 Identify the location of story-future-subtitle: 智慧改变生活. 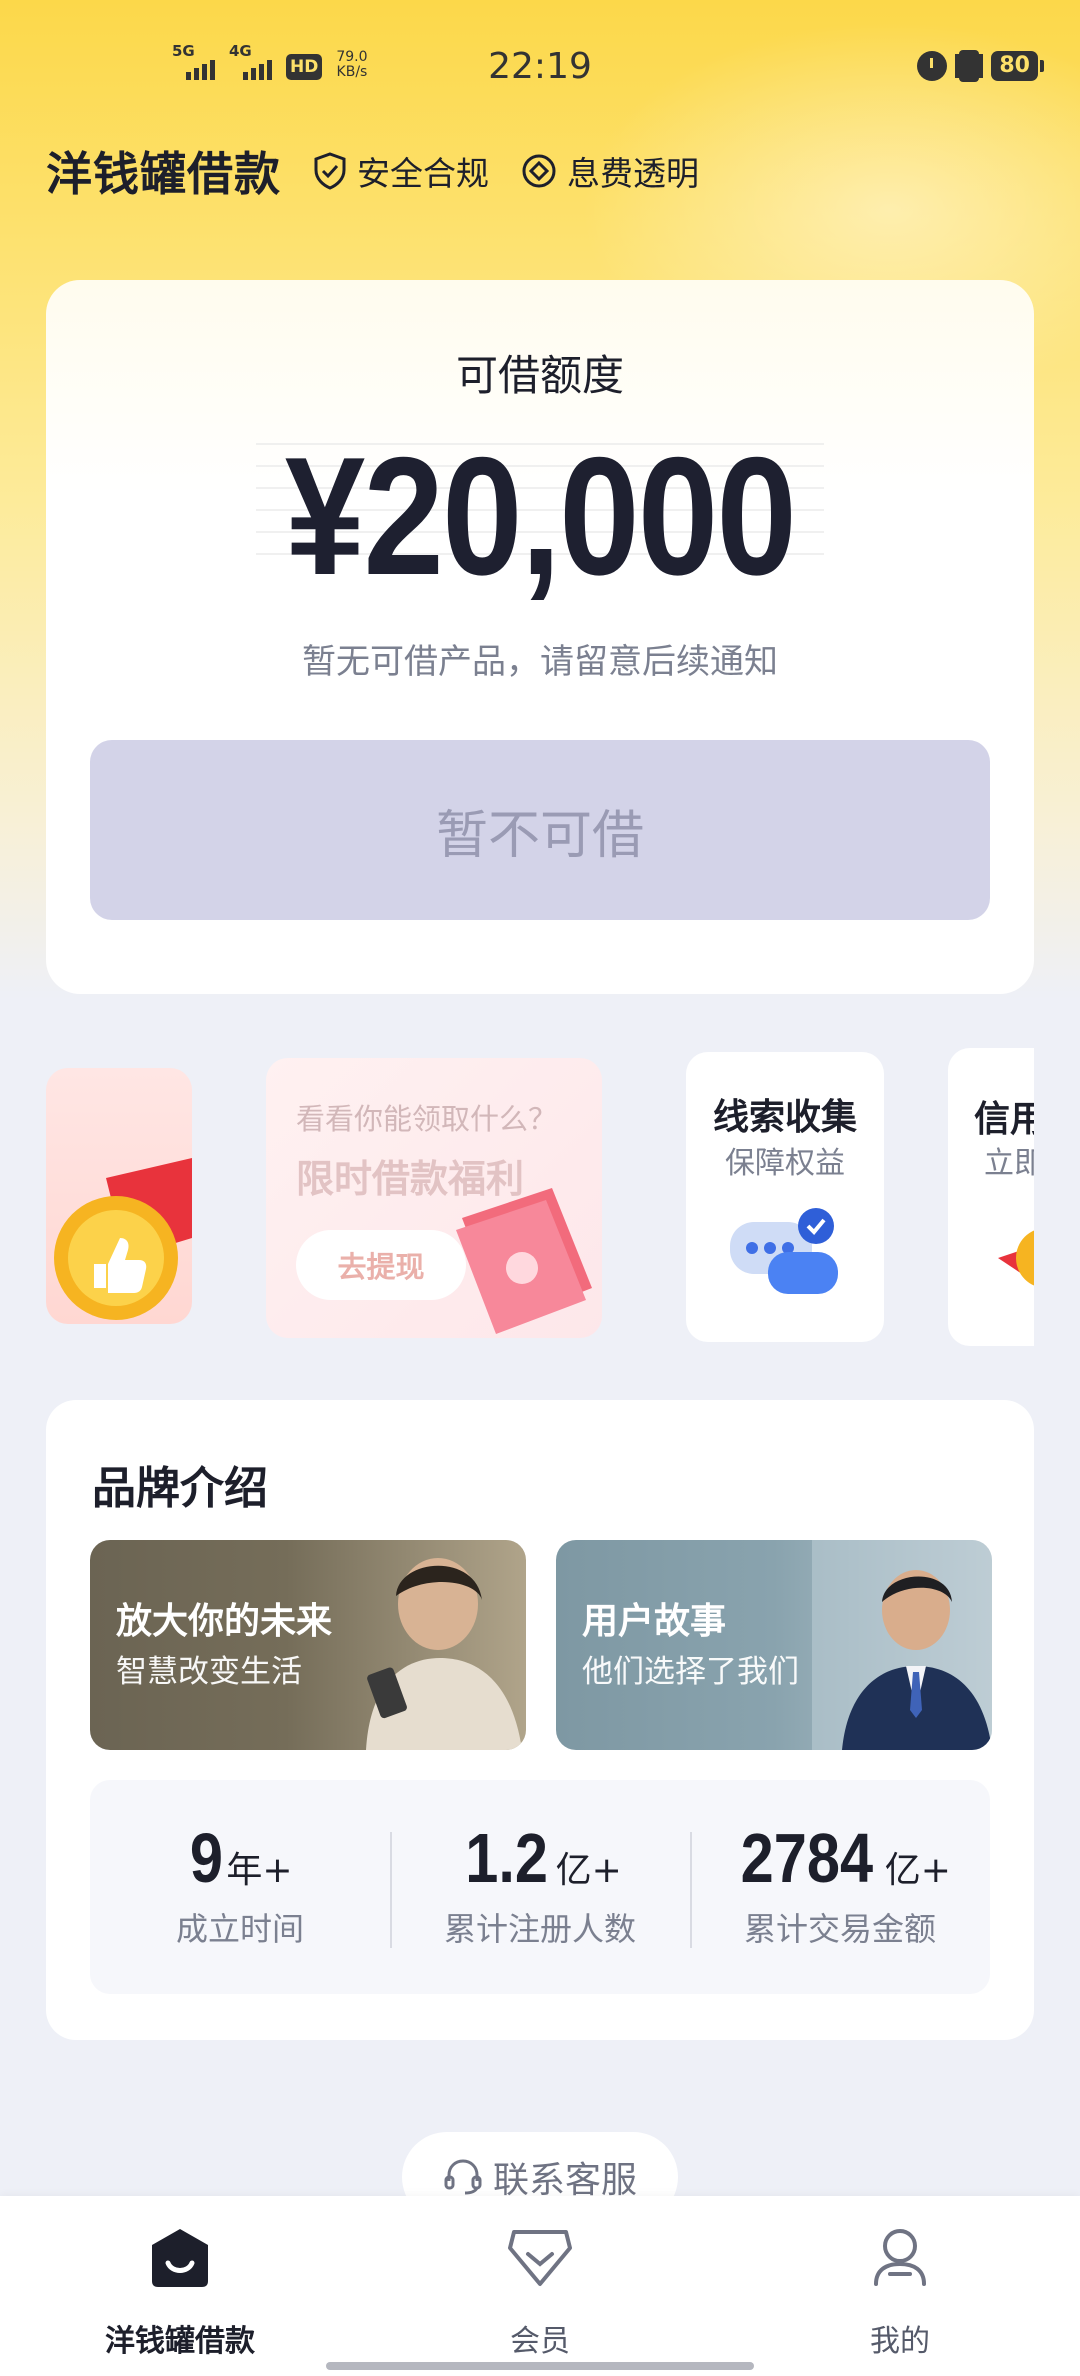
(209, 1672).